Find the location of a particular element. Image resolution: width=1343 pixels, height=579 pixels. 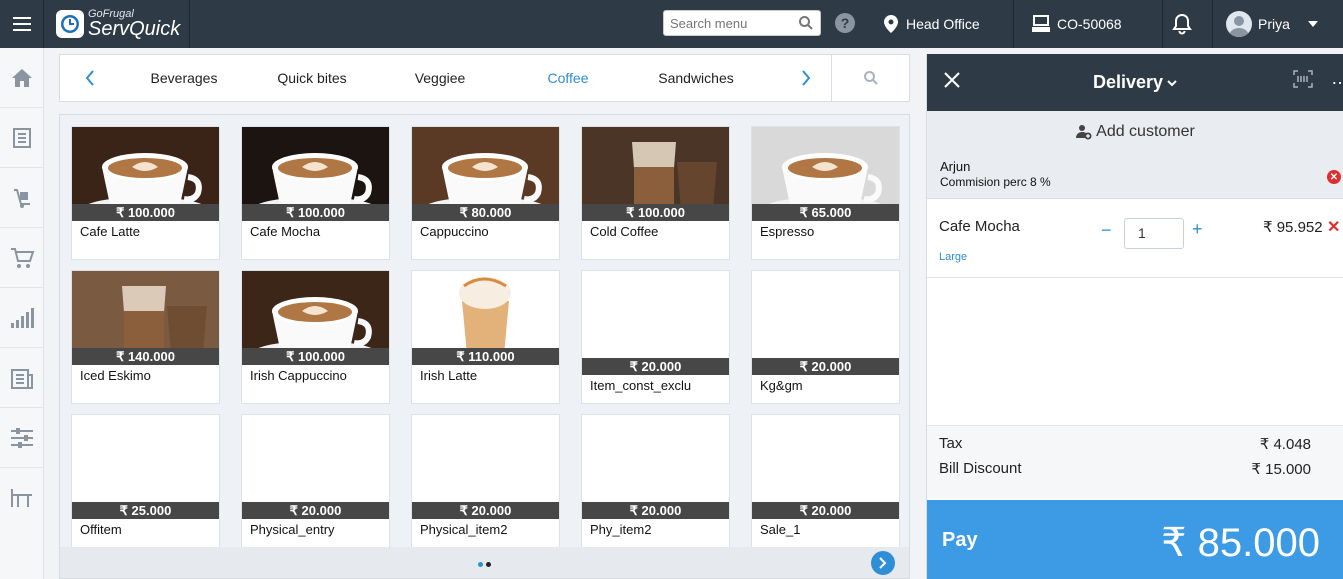

avatar is located at coordinates (1239, 24).